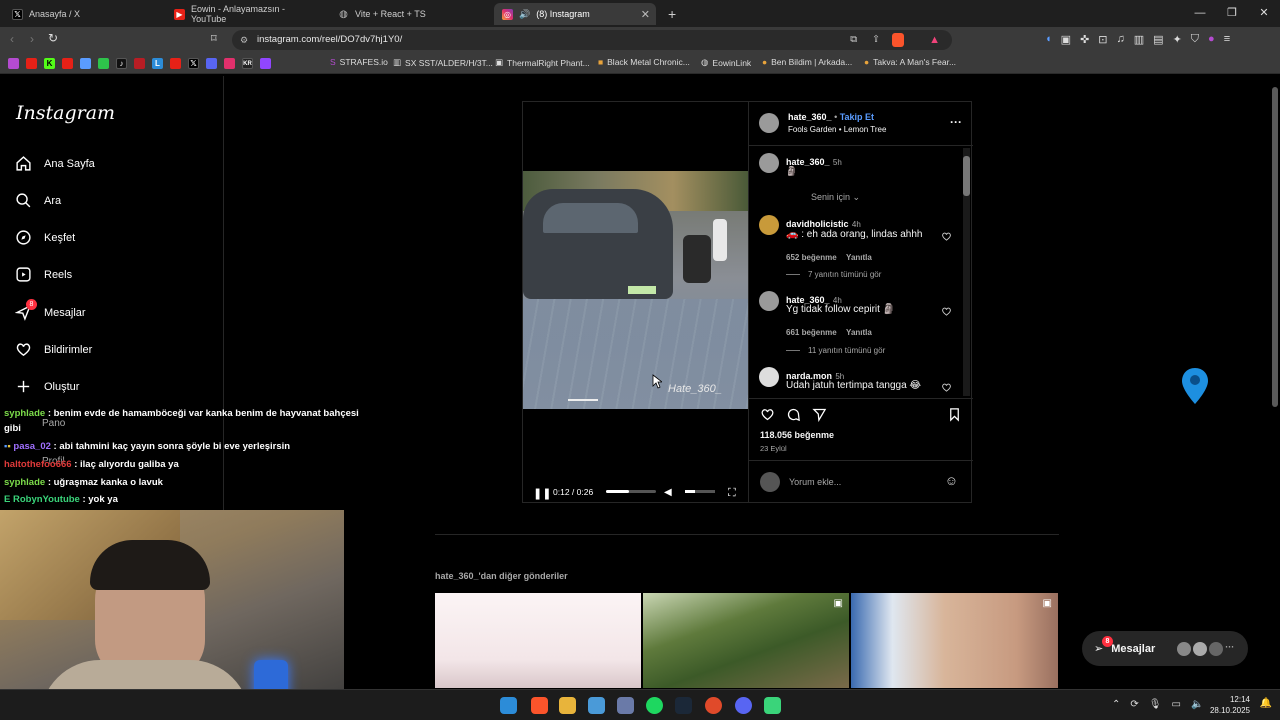 Image resolution: width=1280 pixels, height=720 pixels. I want to click on nav-messages: 8 Mesajlar, so click(50, 310).